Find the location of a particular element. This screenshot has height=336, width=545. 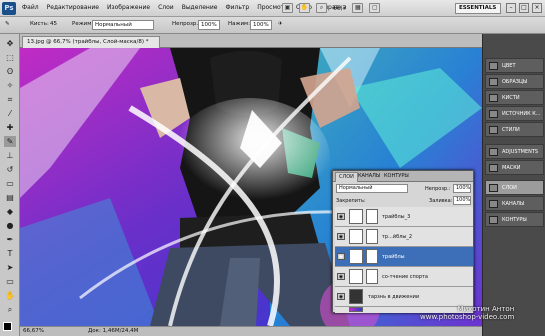

dock-adjustments: ADJUSTMENTS is located at coordinates (514, 151).